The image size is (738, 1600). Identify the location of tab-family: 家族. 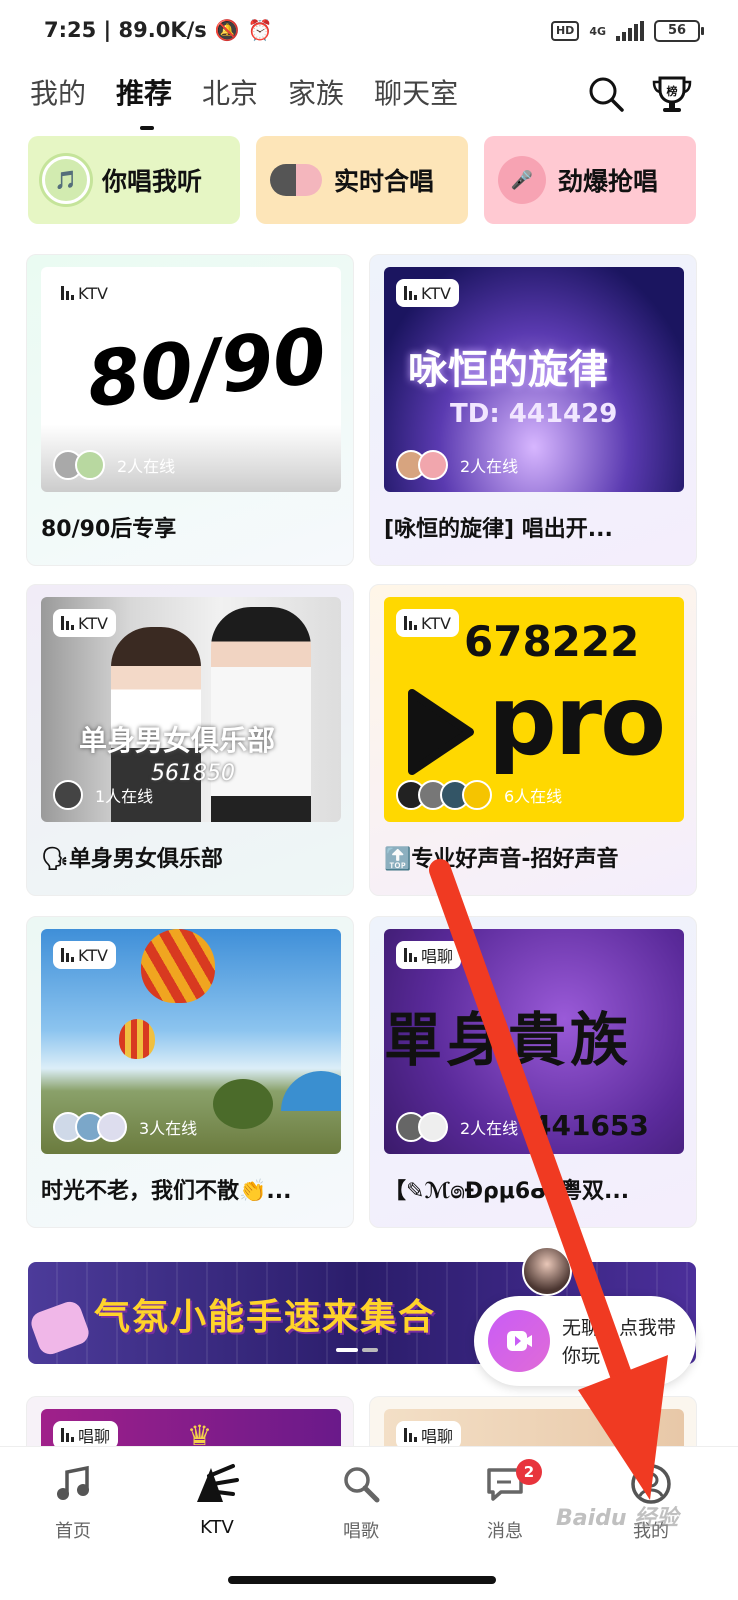
(316, 96).